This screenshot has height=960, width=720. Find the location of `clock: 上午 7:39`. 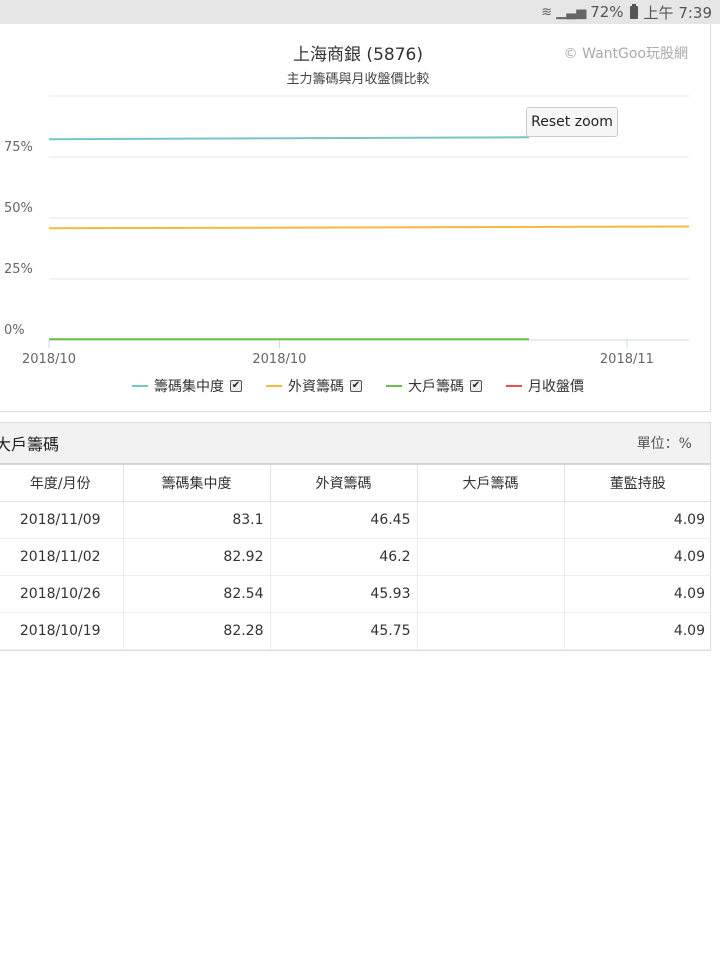

clock: 上午 7:39 is located at coordinates (677, 12).